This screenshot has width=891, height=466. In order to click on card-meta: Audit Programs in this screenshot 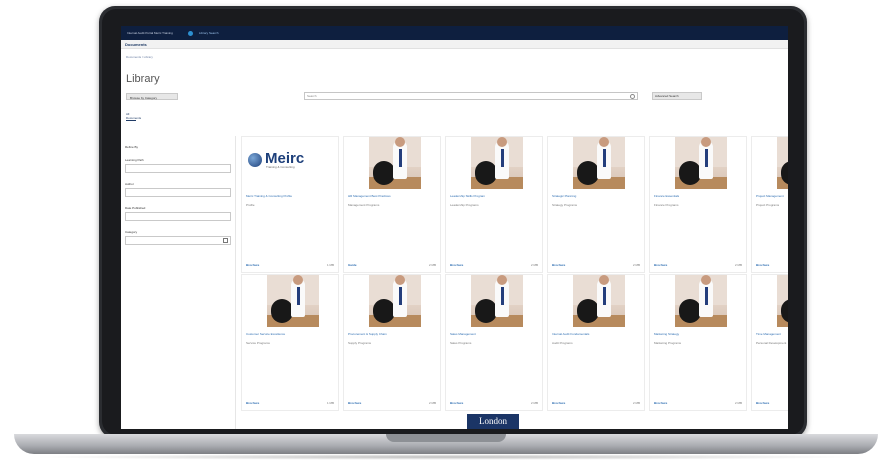, I will do `click(562, 343)`.